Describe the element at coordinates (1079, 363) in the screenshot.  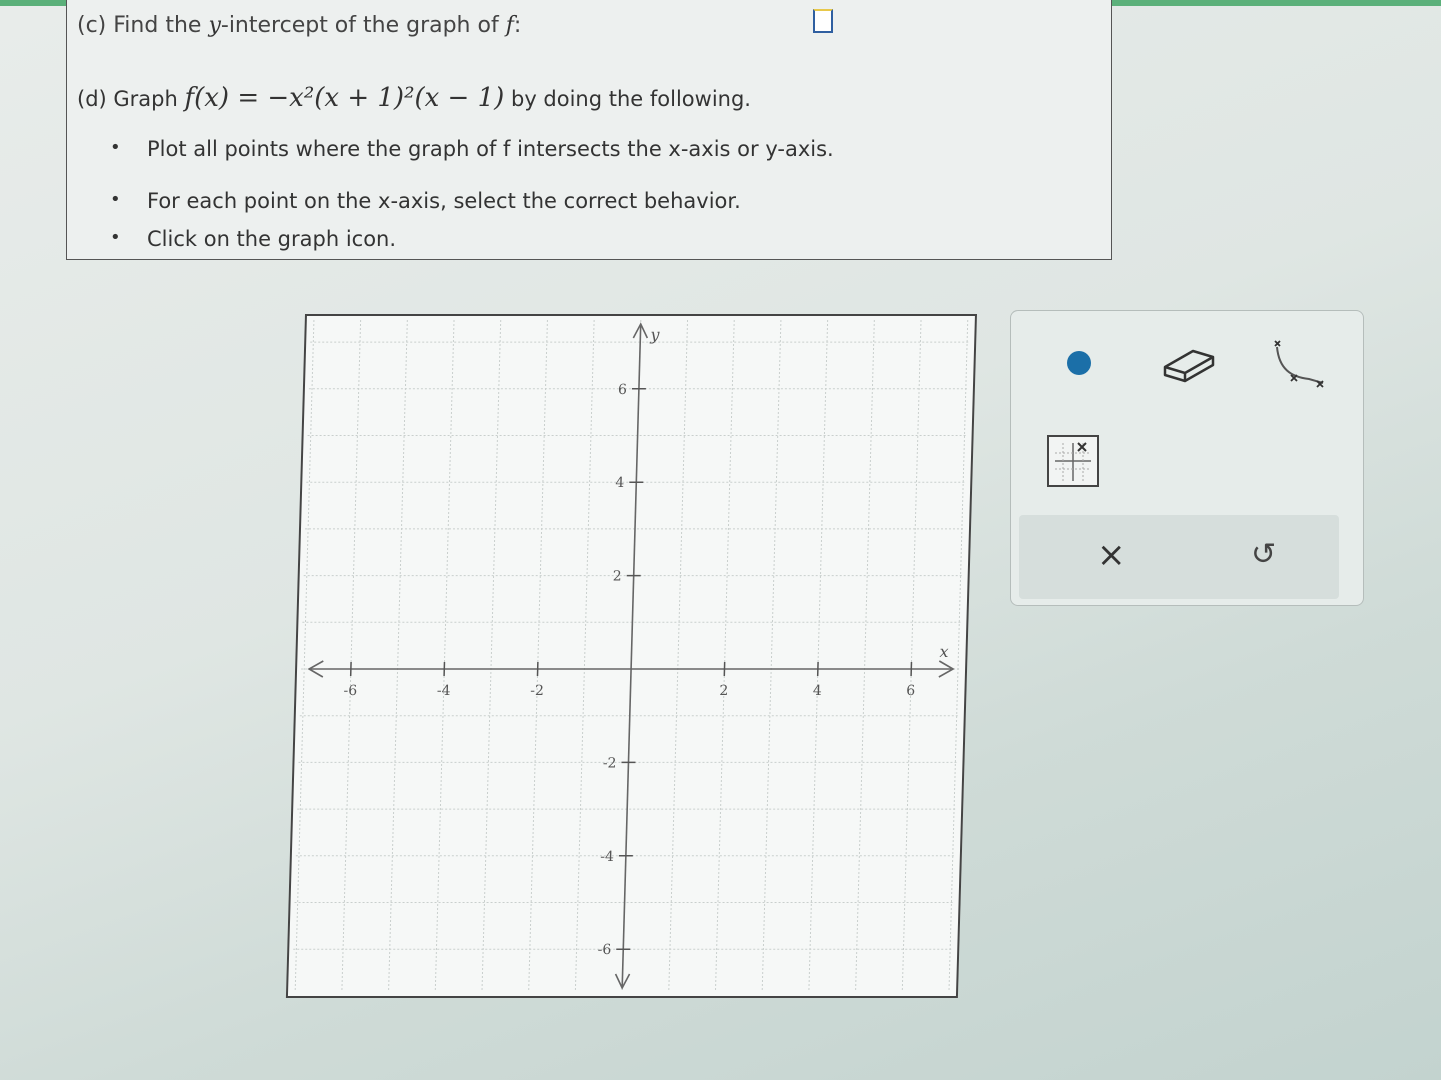
I see `point-icon` at that location.